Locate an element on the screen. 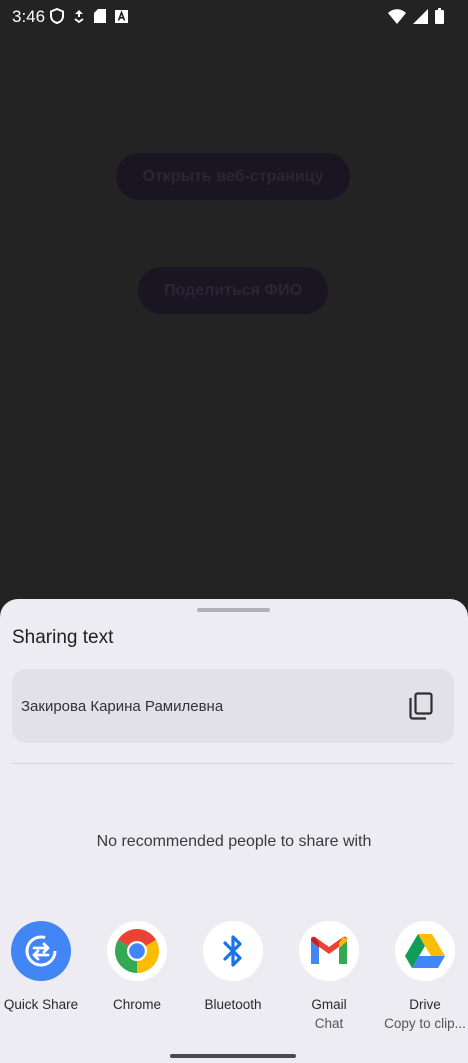 Image resolution: width=468 pixels, height=1063 pixels. share-target-gmail: Gmail Chat is located at coordinates (329, 977).